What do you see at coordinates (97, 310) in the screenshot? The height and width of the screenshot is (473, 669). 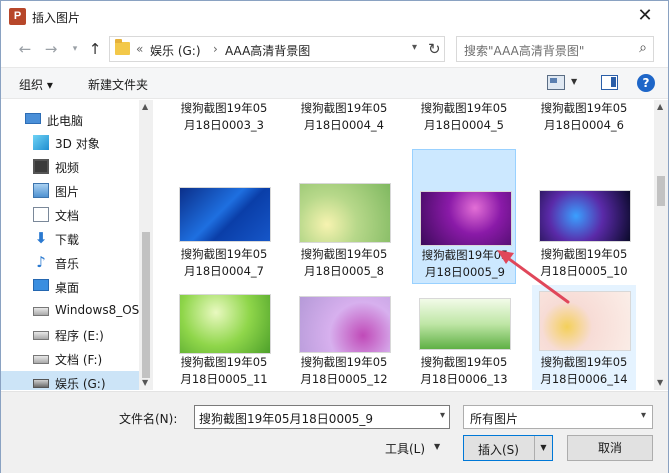 I see `sidebar-item-label: Windows8_OS` at bounding box center [97, 310].